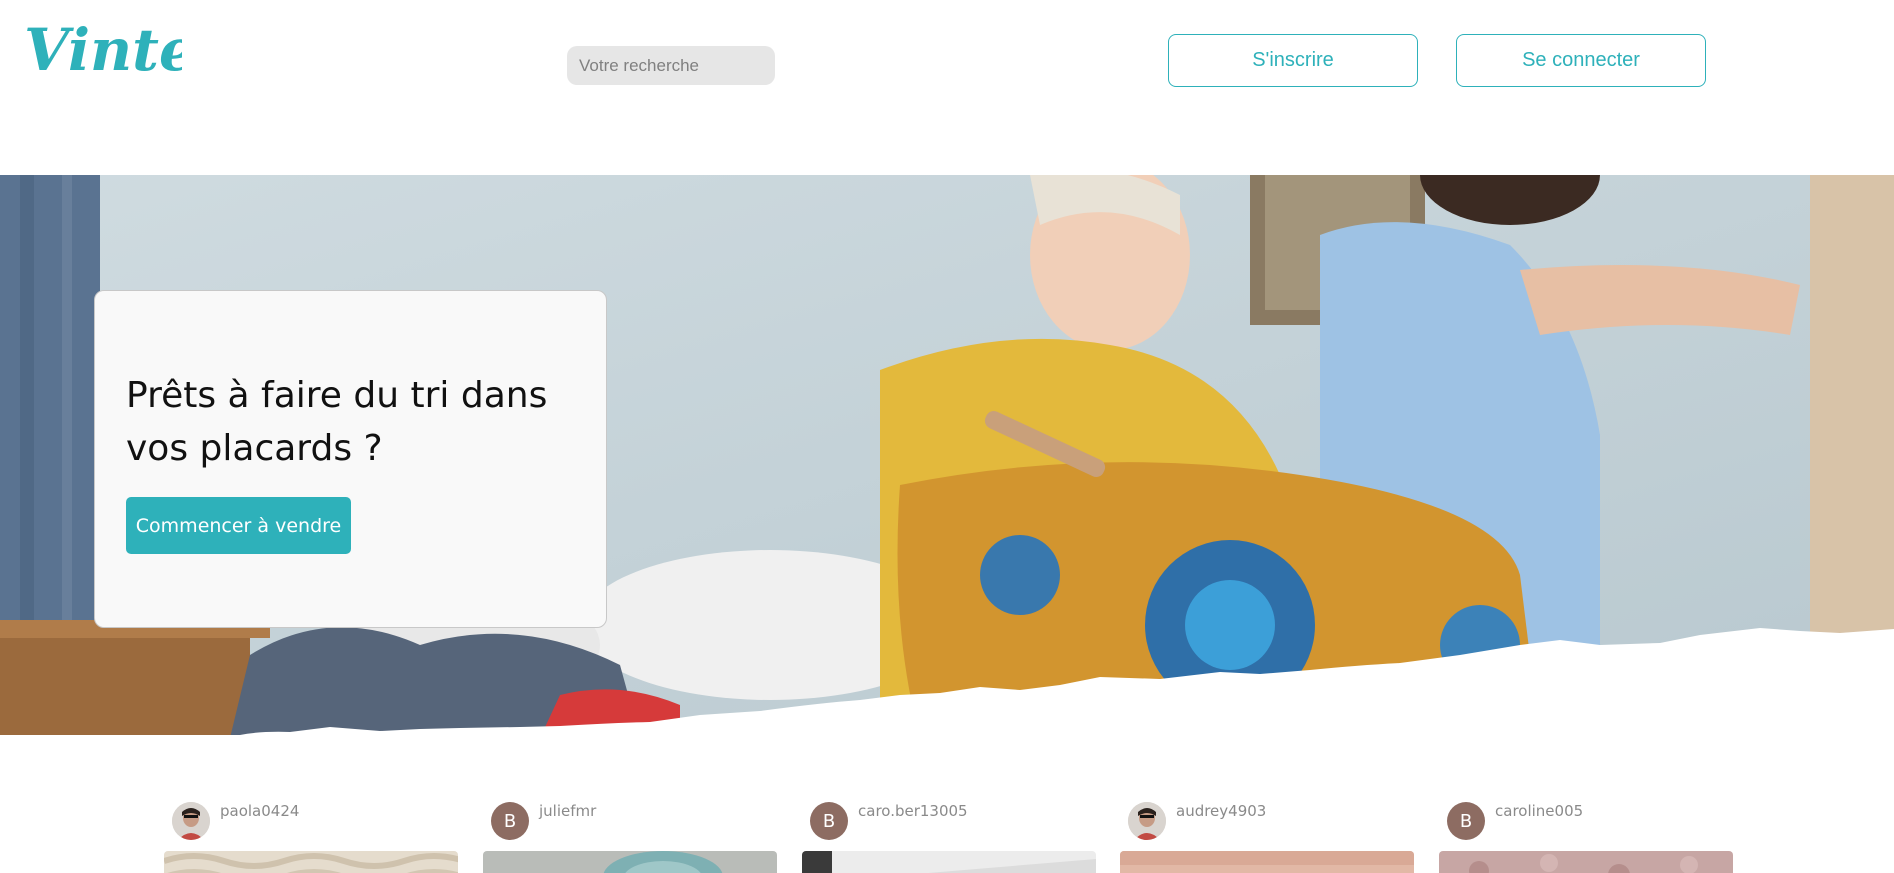 The height and width of the screenshot is (873, 1894). What do you see at coordinates (913, 811) in the screenshot?
I see `username: caro.ber13005` at bounding box center [913, 811].